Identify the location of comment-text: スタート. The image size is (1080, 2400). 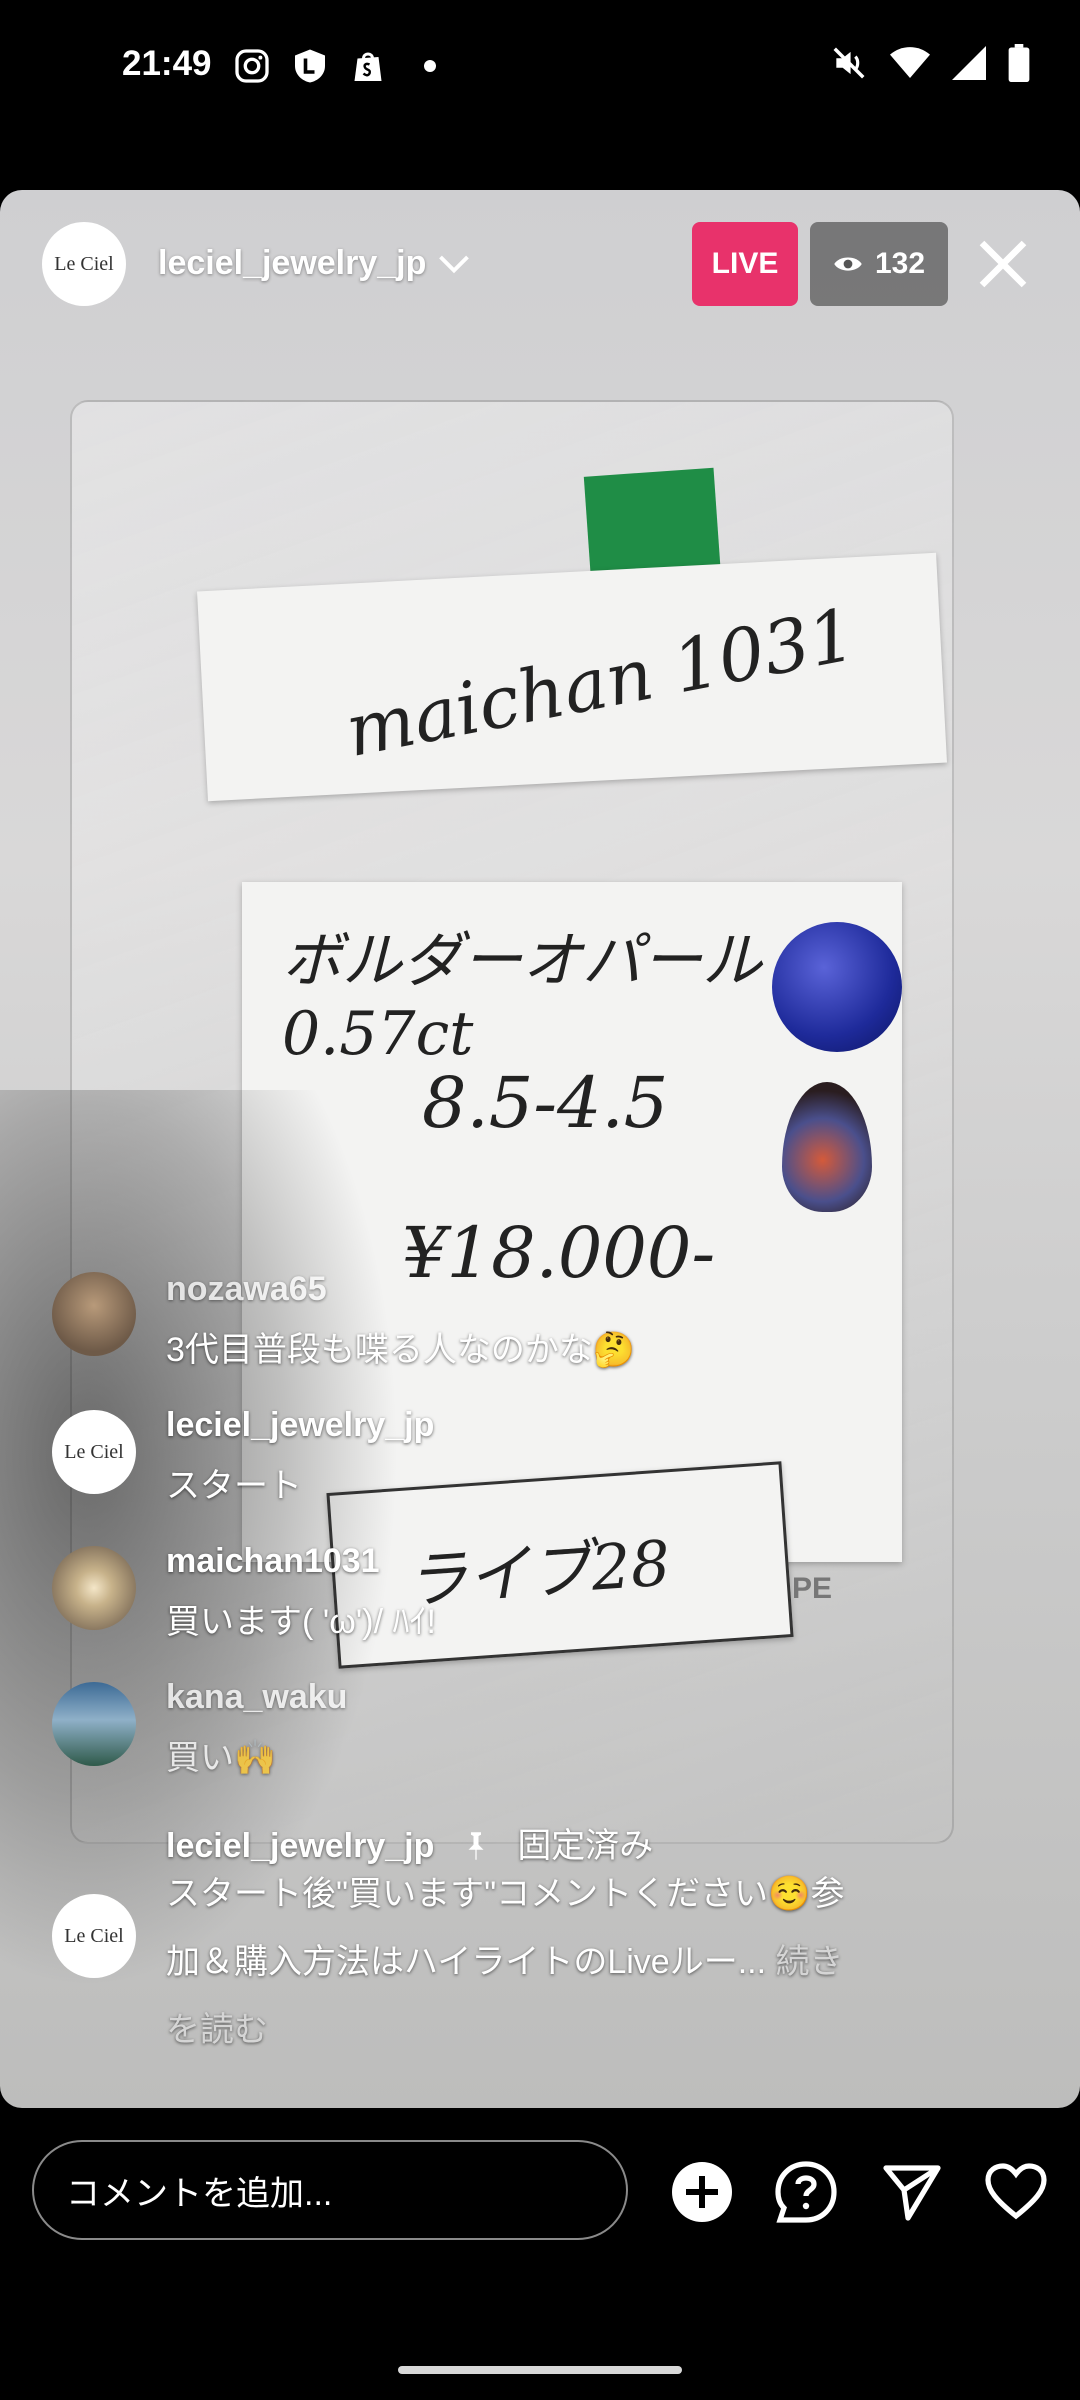
(234, 1486).